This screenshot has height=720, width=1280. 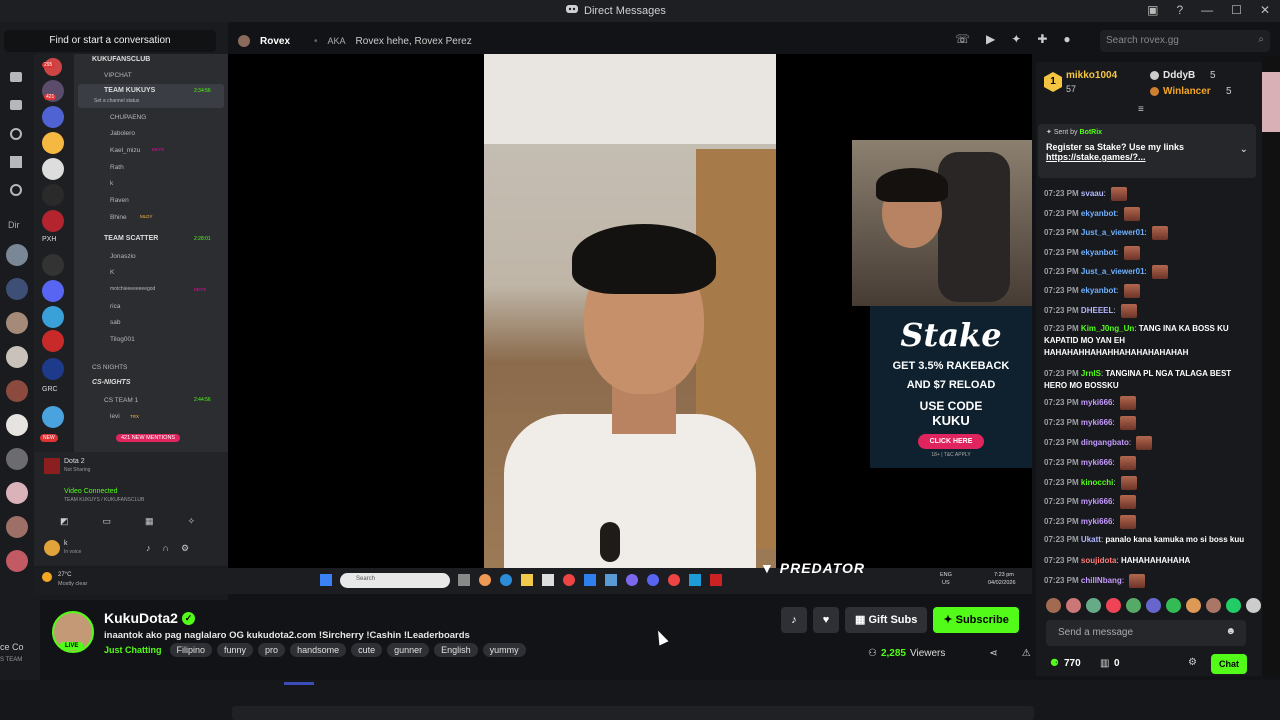 What do you see at coordinates (16, 105) in the screenshot?
I see `inbox-rail-icon` at bounding box center [16, 105].